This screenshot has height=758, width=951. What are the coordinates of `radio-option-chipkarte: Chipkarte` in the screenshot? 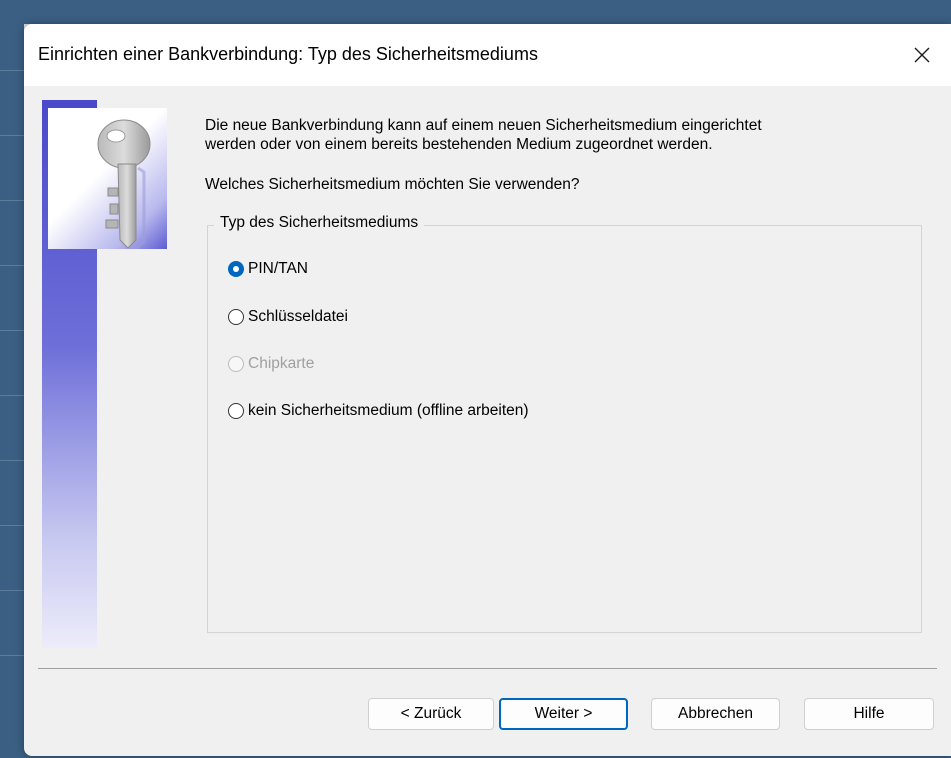 It's located at (271, 364).